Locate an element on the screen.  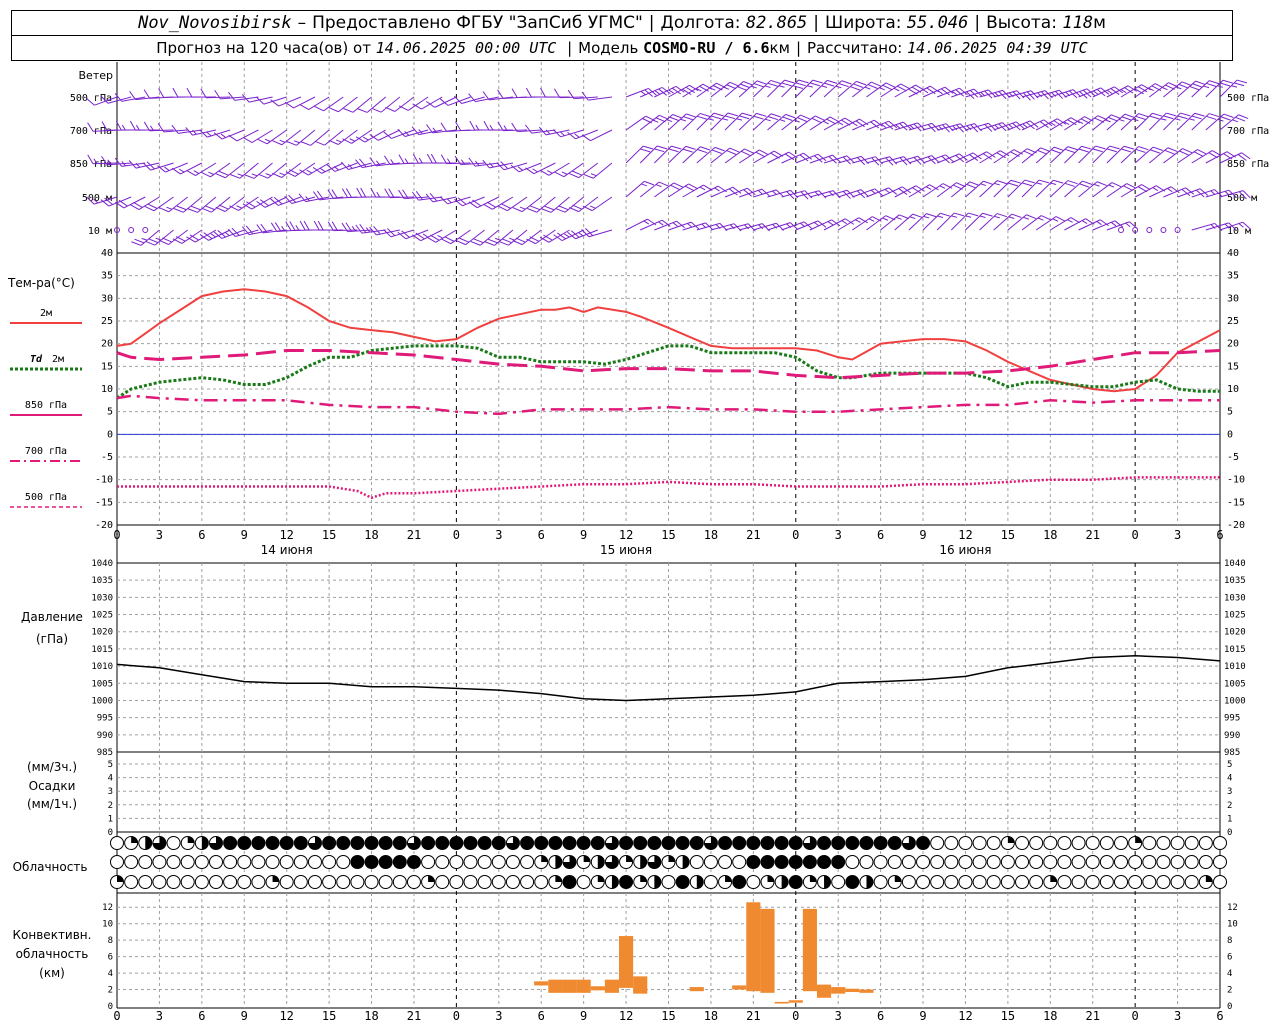
conv-tick-left-2: 2 is located at coordinates (110, 991).